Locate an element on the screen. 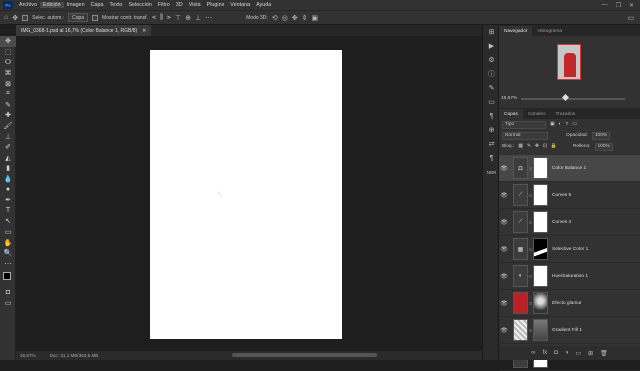 Image resolution: width=640 pixels, height=371 pixels. roll-3d-icon: ◎ is located at coordinates (285, 18).